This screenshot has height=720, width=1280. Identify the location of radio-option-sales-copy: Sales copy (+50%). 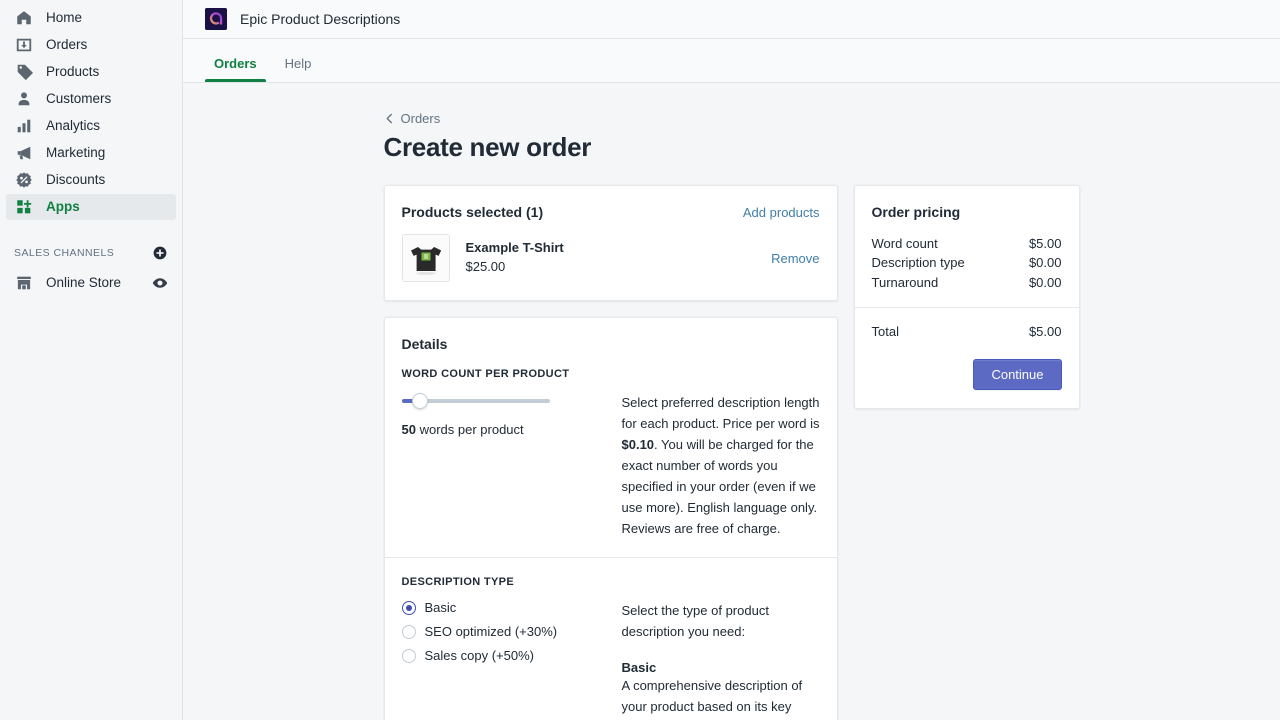
(496, 656).